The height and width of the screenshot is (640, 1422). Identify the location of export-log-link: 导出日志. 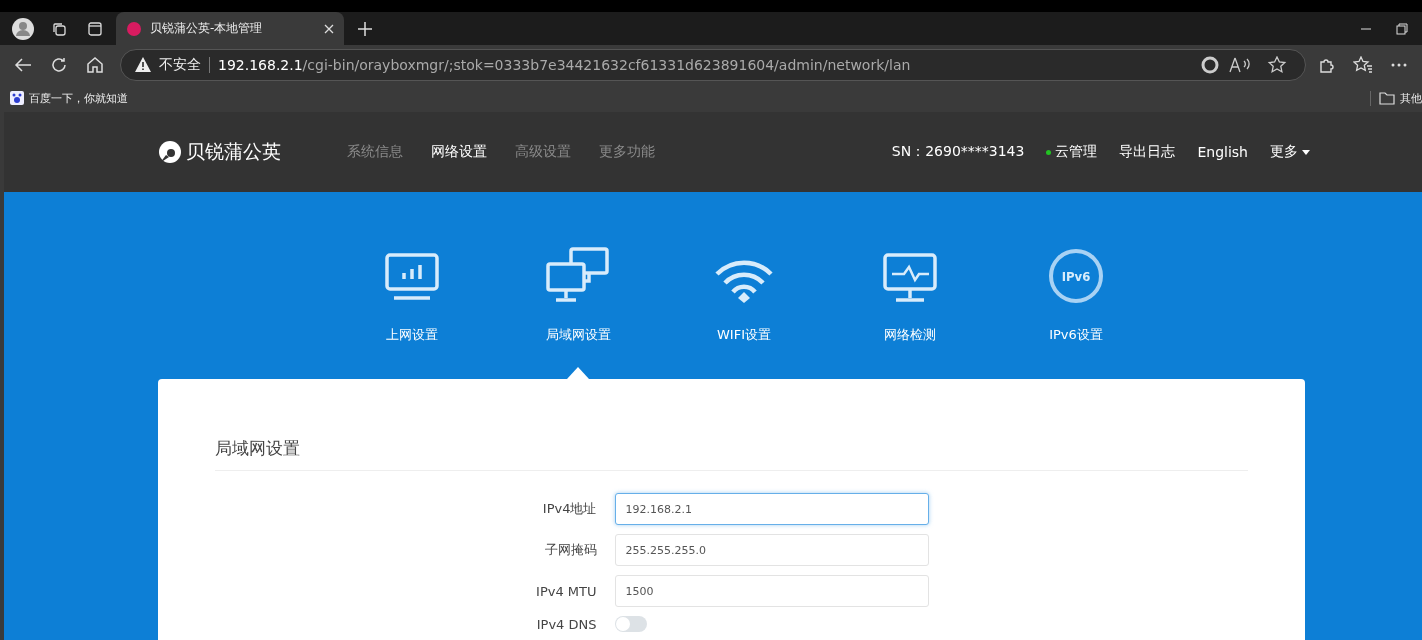
(1147, 152).